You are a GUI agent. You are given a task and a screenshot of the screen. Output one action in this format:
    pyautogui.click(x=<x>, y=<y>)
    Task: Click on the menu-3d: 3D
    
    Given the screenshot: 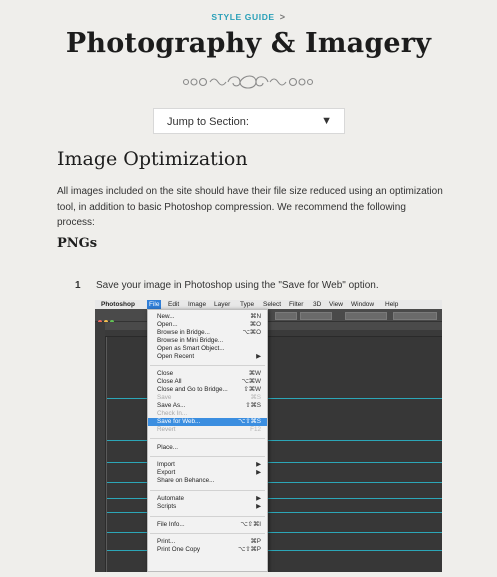 What is the action you would take?
    pyautogui.click(x=317, y=304)
    